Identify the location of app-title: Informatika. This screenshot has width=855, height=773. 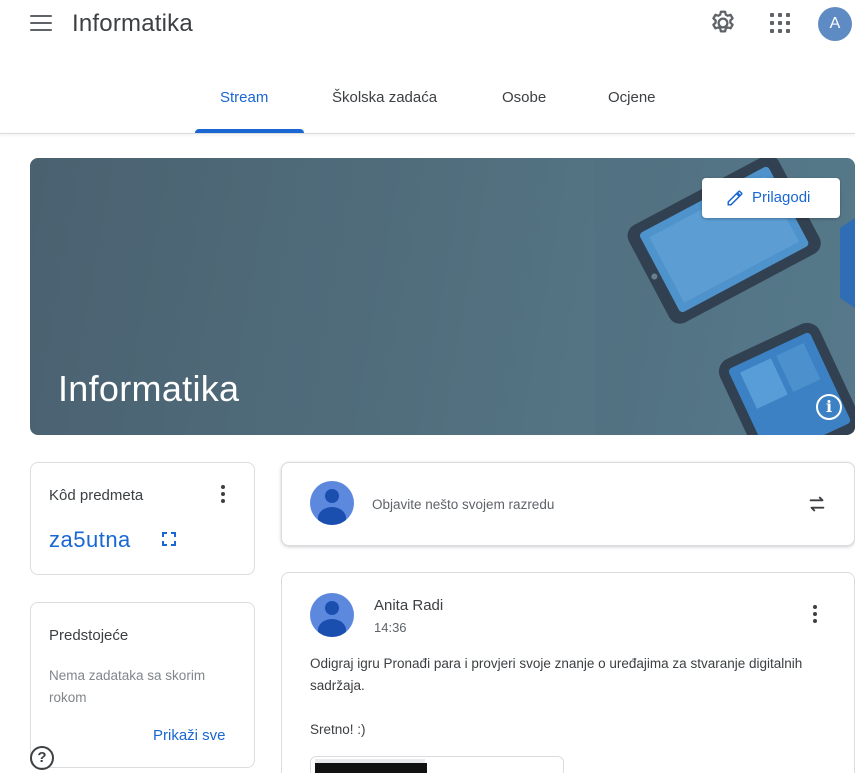
(132, 24).